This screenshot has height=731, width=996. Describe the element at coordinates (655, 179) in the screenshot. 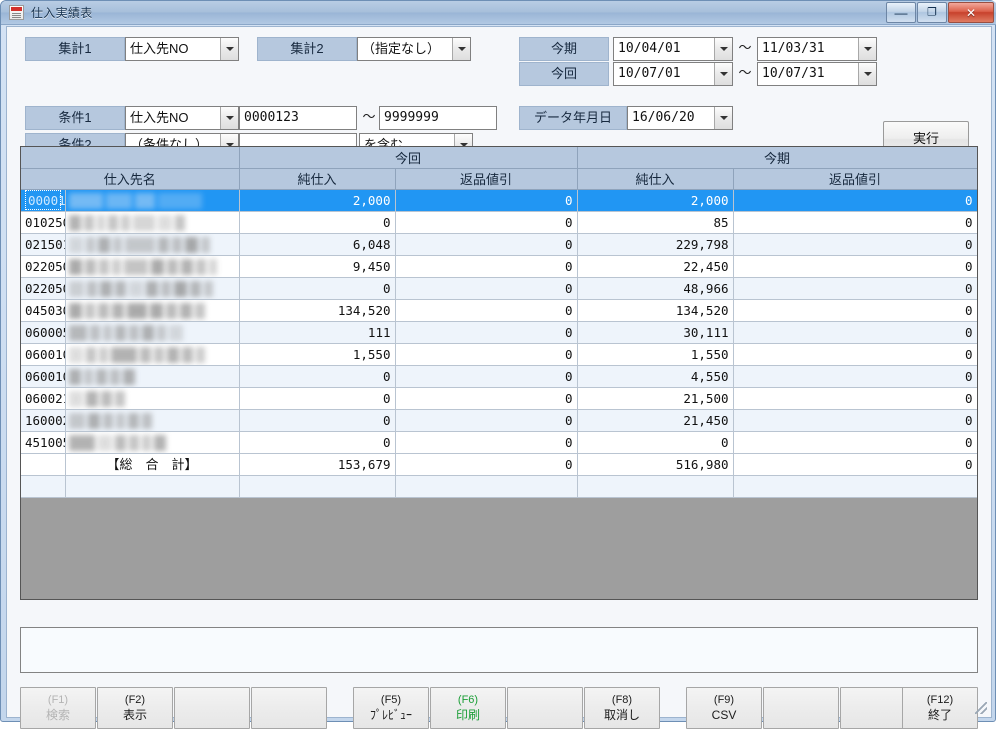

I see `column-header-konki-jun: 純仕入` at that location.